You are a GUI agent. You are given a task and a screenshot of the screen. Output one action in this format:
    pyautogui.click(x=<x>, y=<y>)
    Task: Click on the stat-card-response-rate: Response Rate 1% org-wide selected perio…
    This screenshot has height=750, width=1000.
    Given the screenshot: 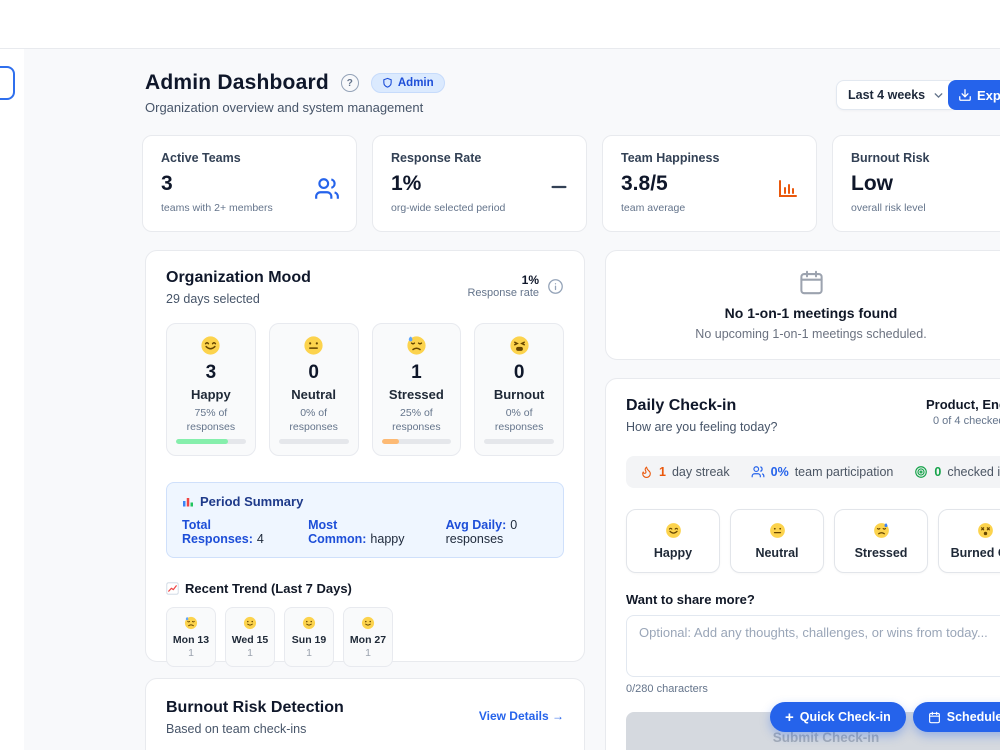 What is the action you would take?
    pyautogui.click(x=479, y=183)
    